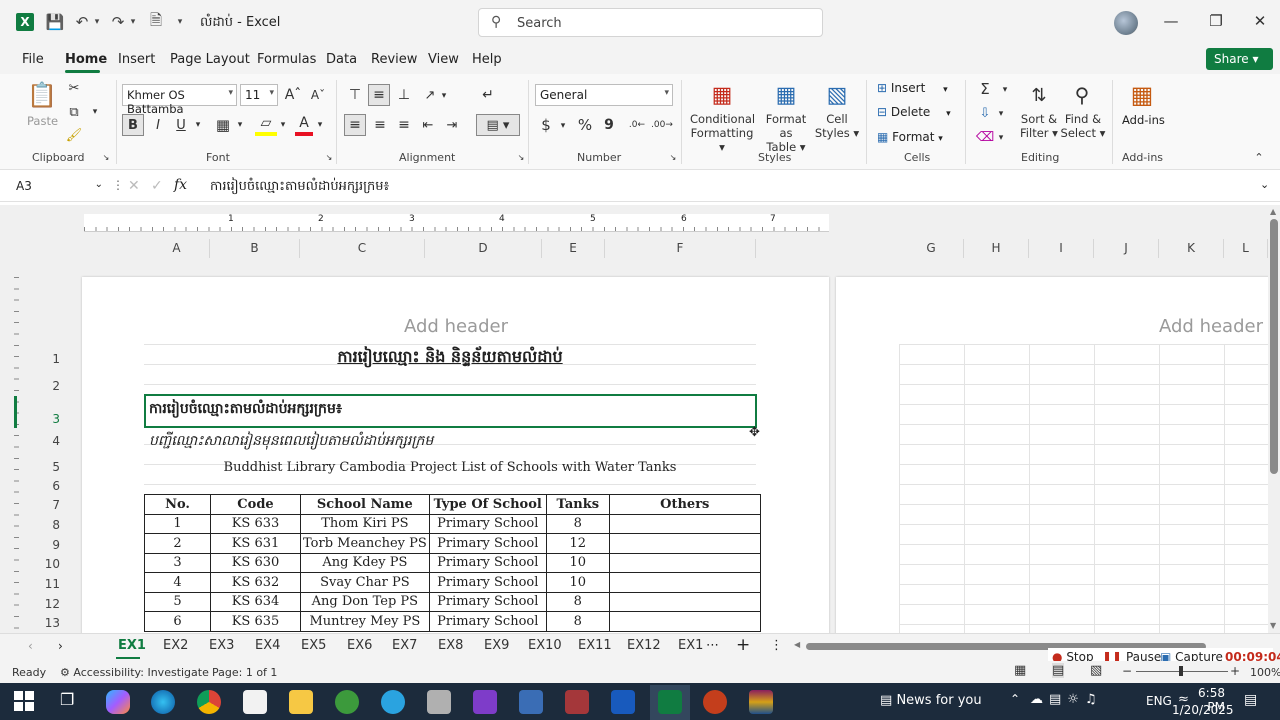 The height and width of the screenshot is (720, 1280). I want to click on row-header: 10, so click(40, 564).